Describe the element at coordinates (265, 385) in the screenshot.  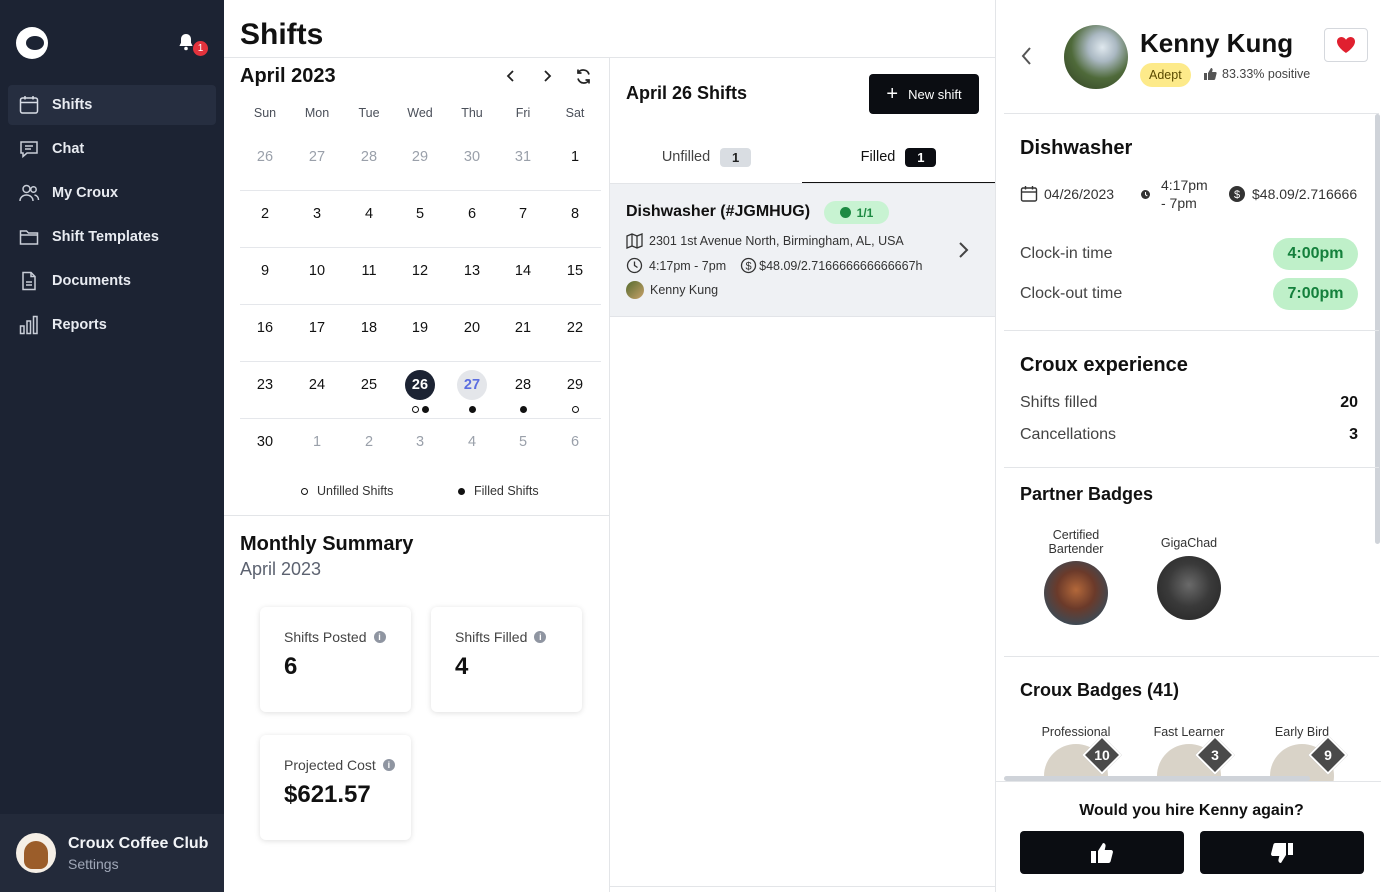
I see `calendar-day: 23` at that location.